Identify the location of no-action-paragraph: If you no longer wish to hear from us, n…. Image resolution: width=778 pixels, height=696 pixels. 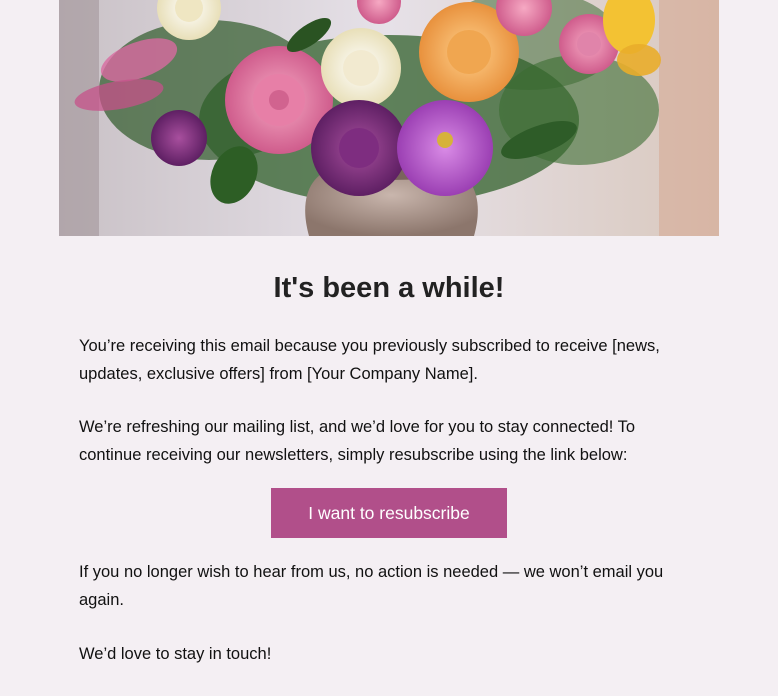
(371, 586).